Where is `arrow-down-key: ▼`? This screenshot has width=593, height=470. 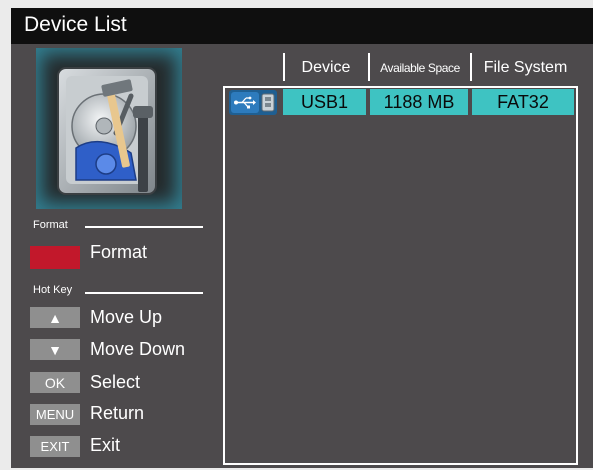 arrow-down-key: ▼ is located at coordinates (55, 349).